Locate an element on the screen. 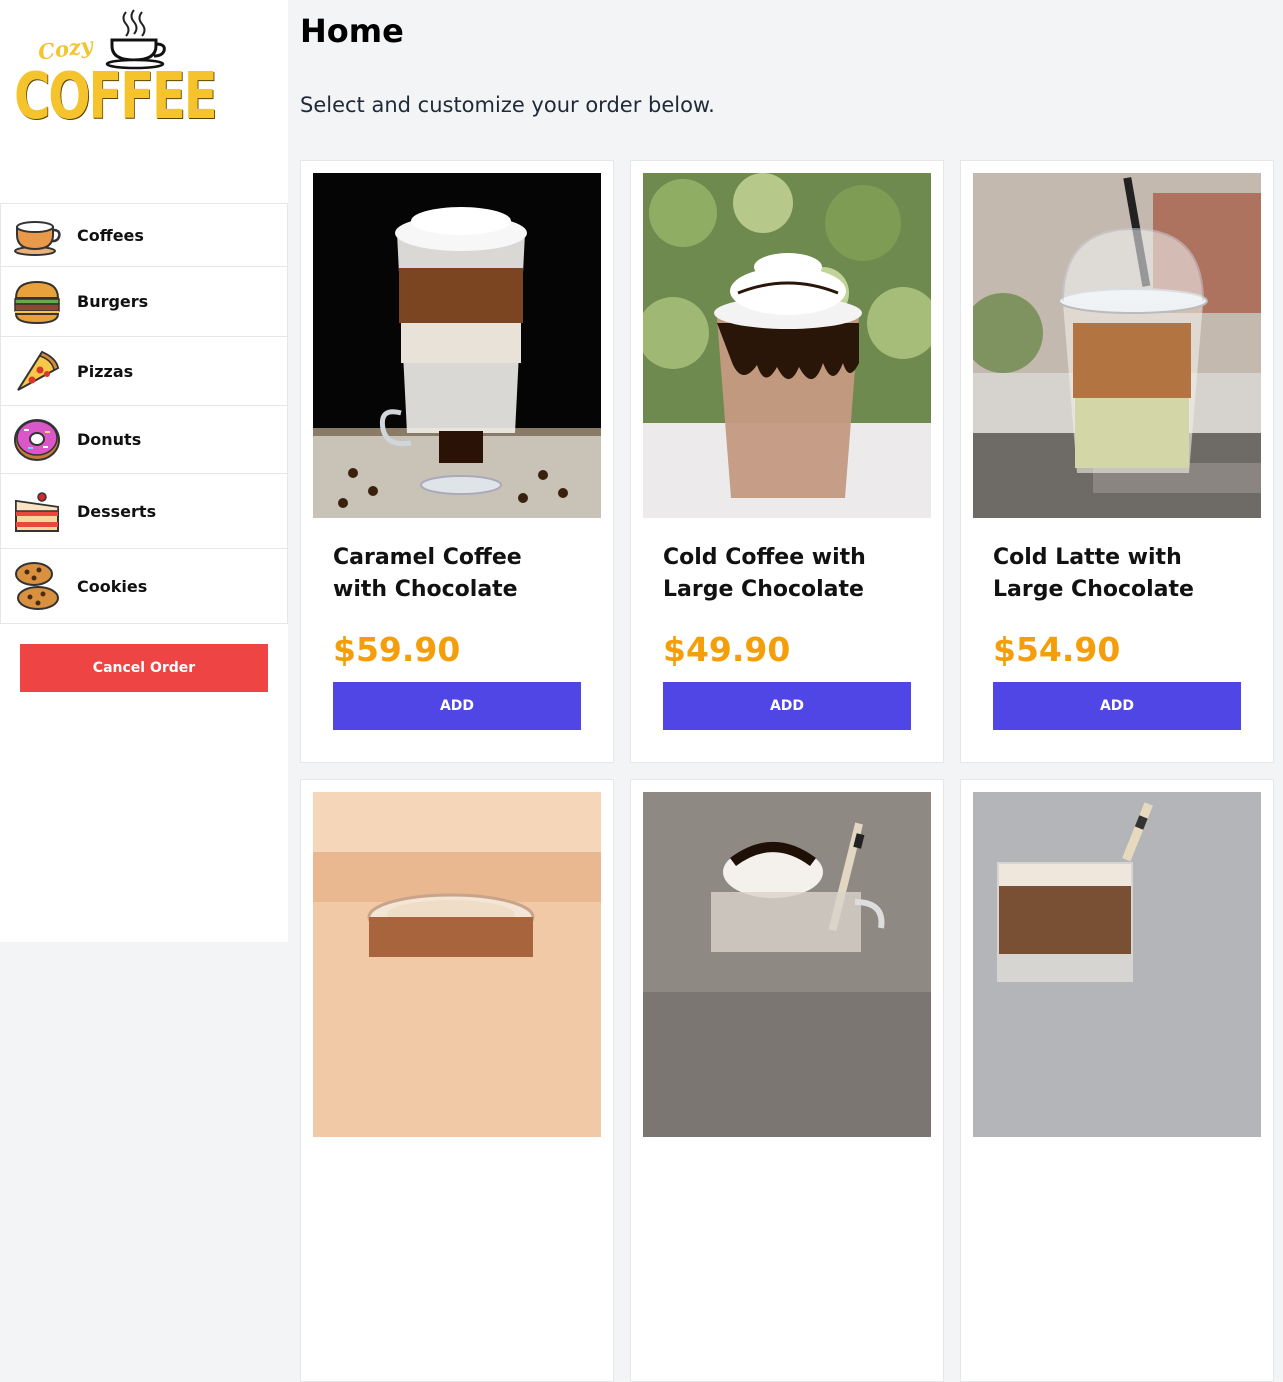 This screenshot has width=1283, height=1382. coffee-cup-icon is located at coordinates (37, 235).